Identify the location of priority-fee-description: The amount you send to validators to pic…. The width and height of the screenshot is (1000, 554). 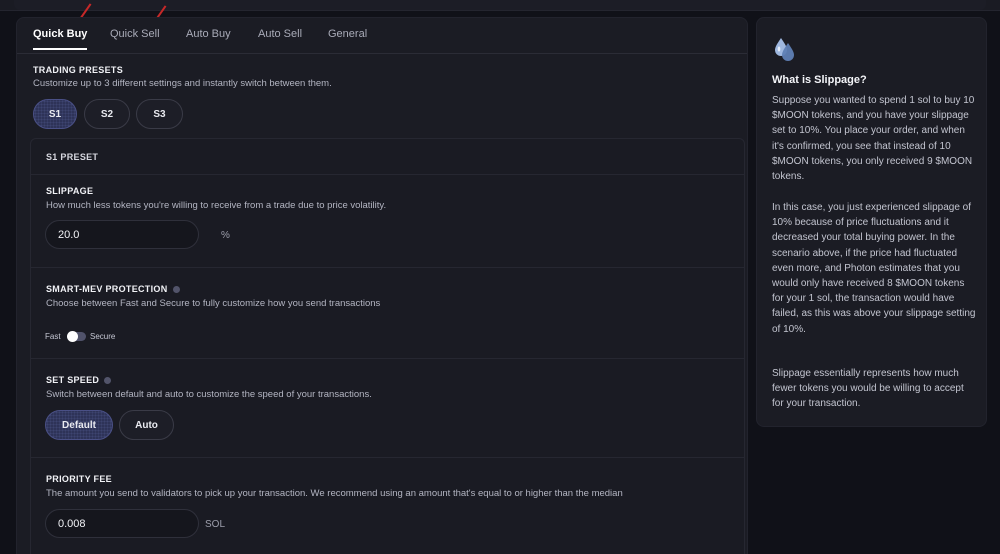
(334, 493).